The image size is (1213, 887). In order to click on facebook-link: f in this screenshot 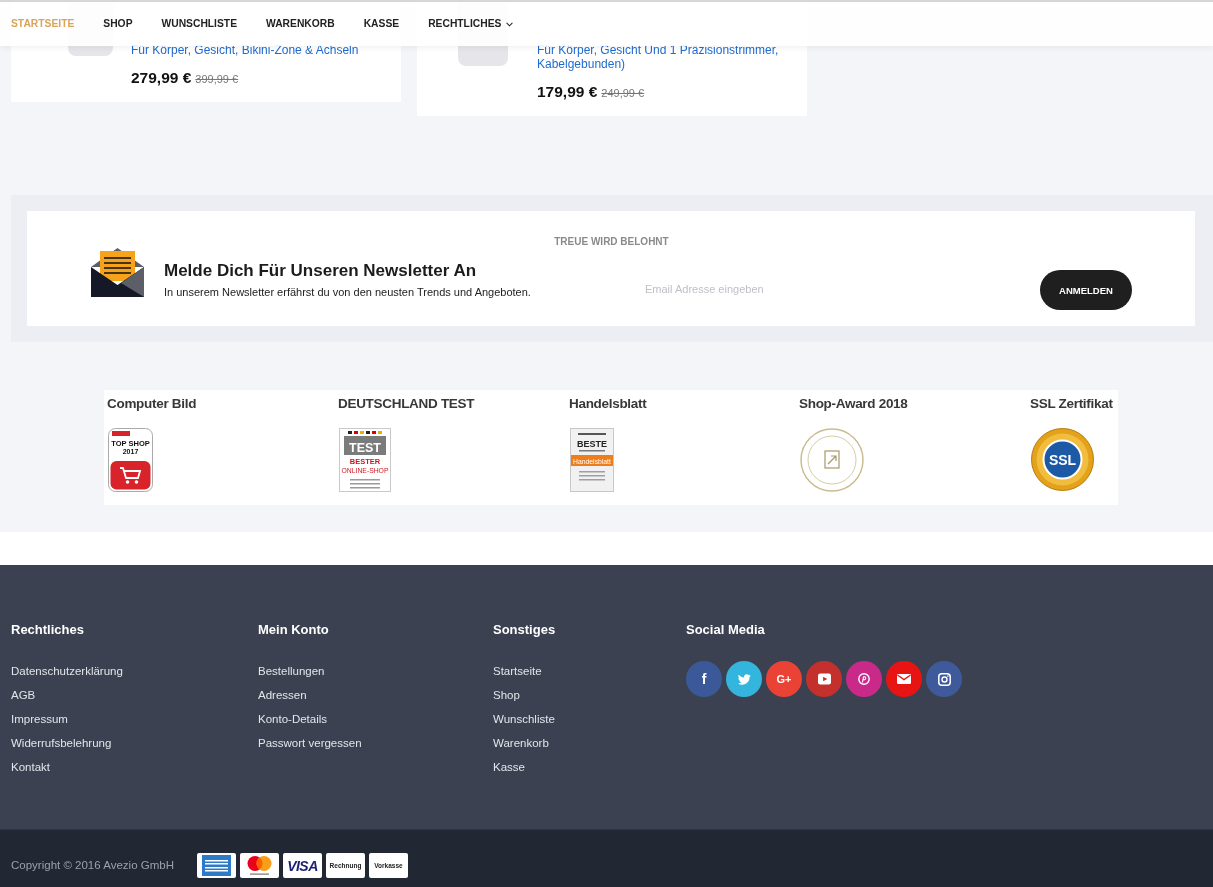, I will do `click(704, 679)`.